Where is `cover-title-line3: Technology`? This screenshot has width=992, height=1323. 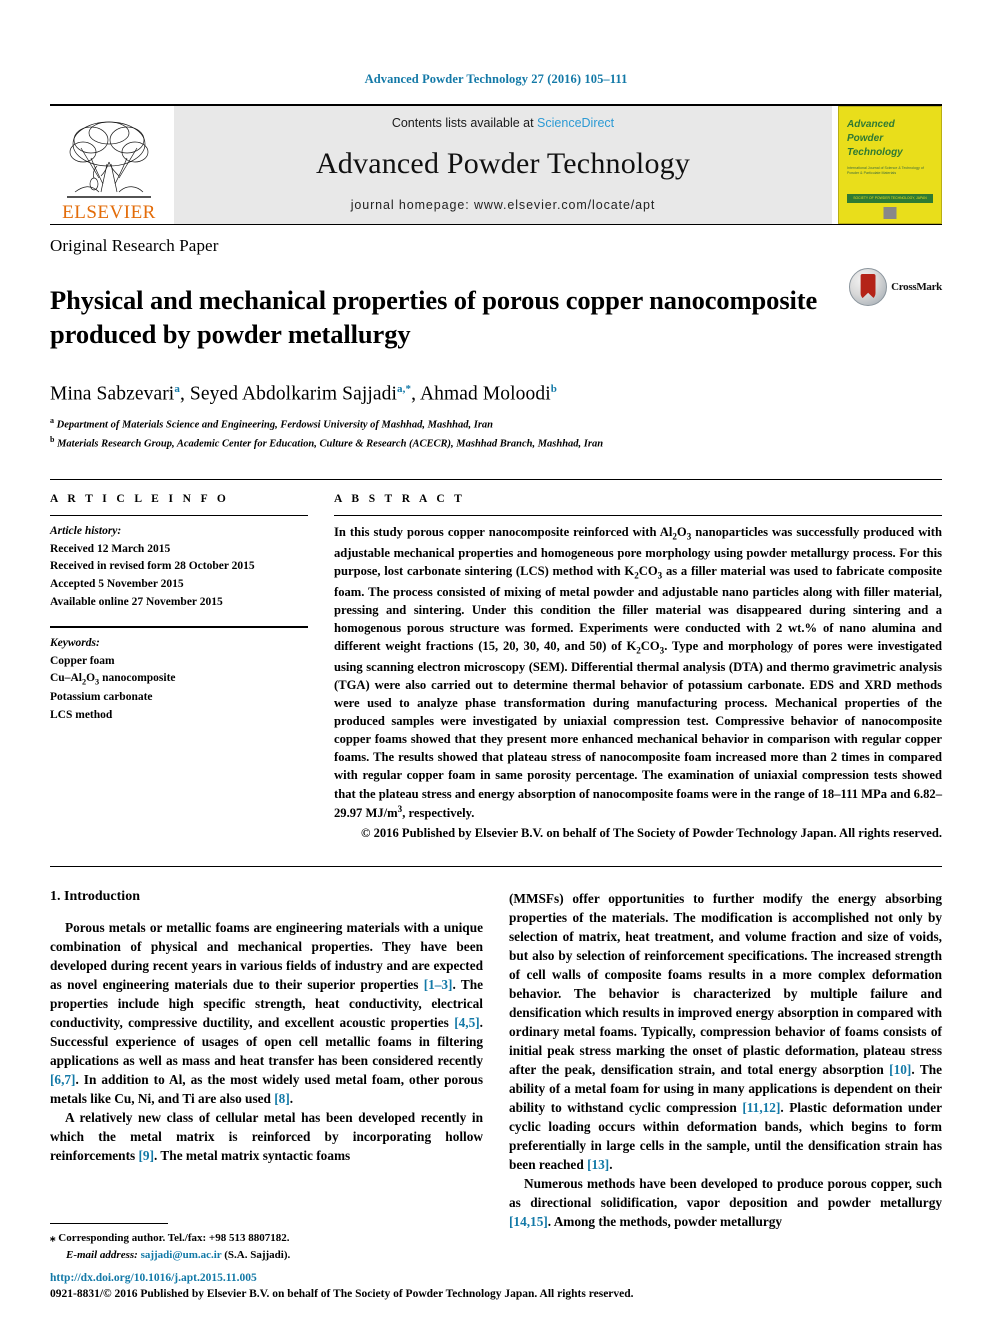
cover-title-line3: Technology is located at coordinates (875, 153).